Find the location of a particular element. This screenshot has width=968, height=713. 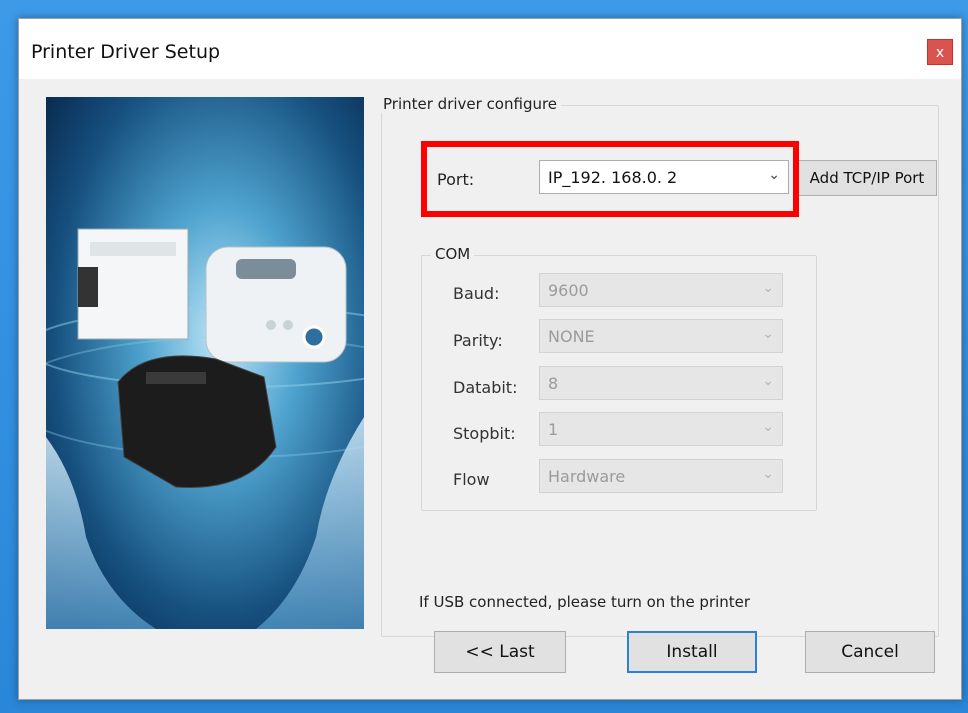

parity-dropdown: NONE ⌄ is located at coordinates (661, 336).